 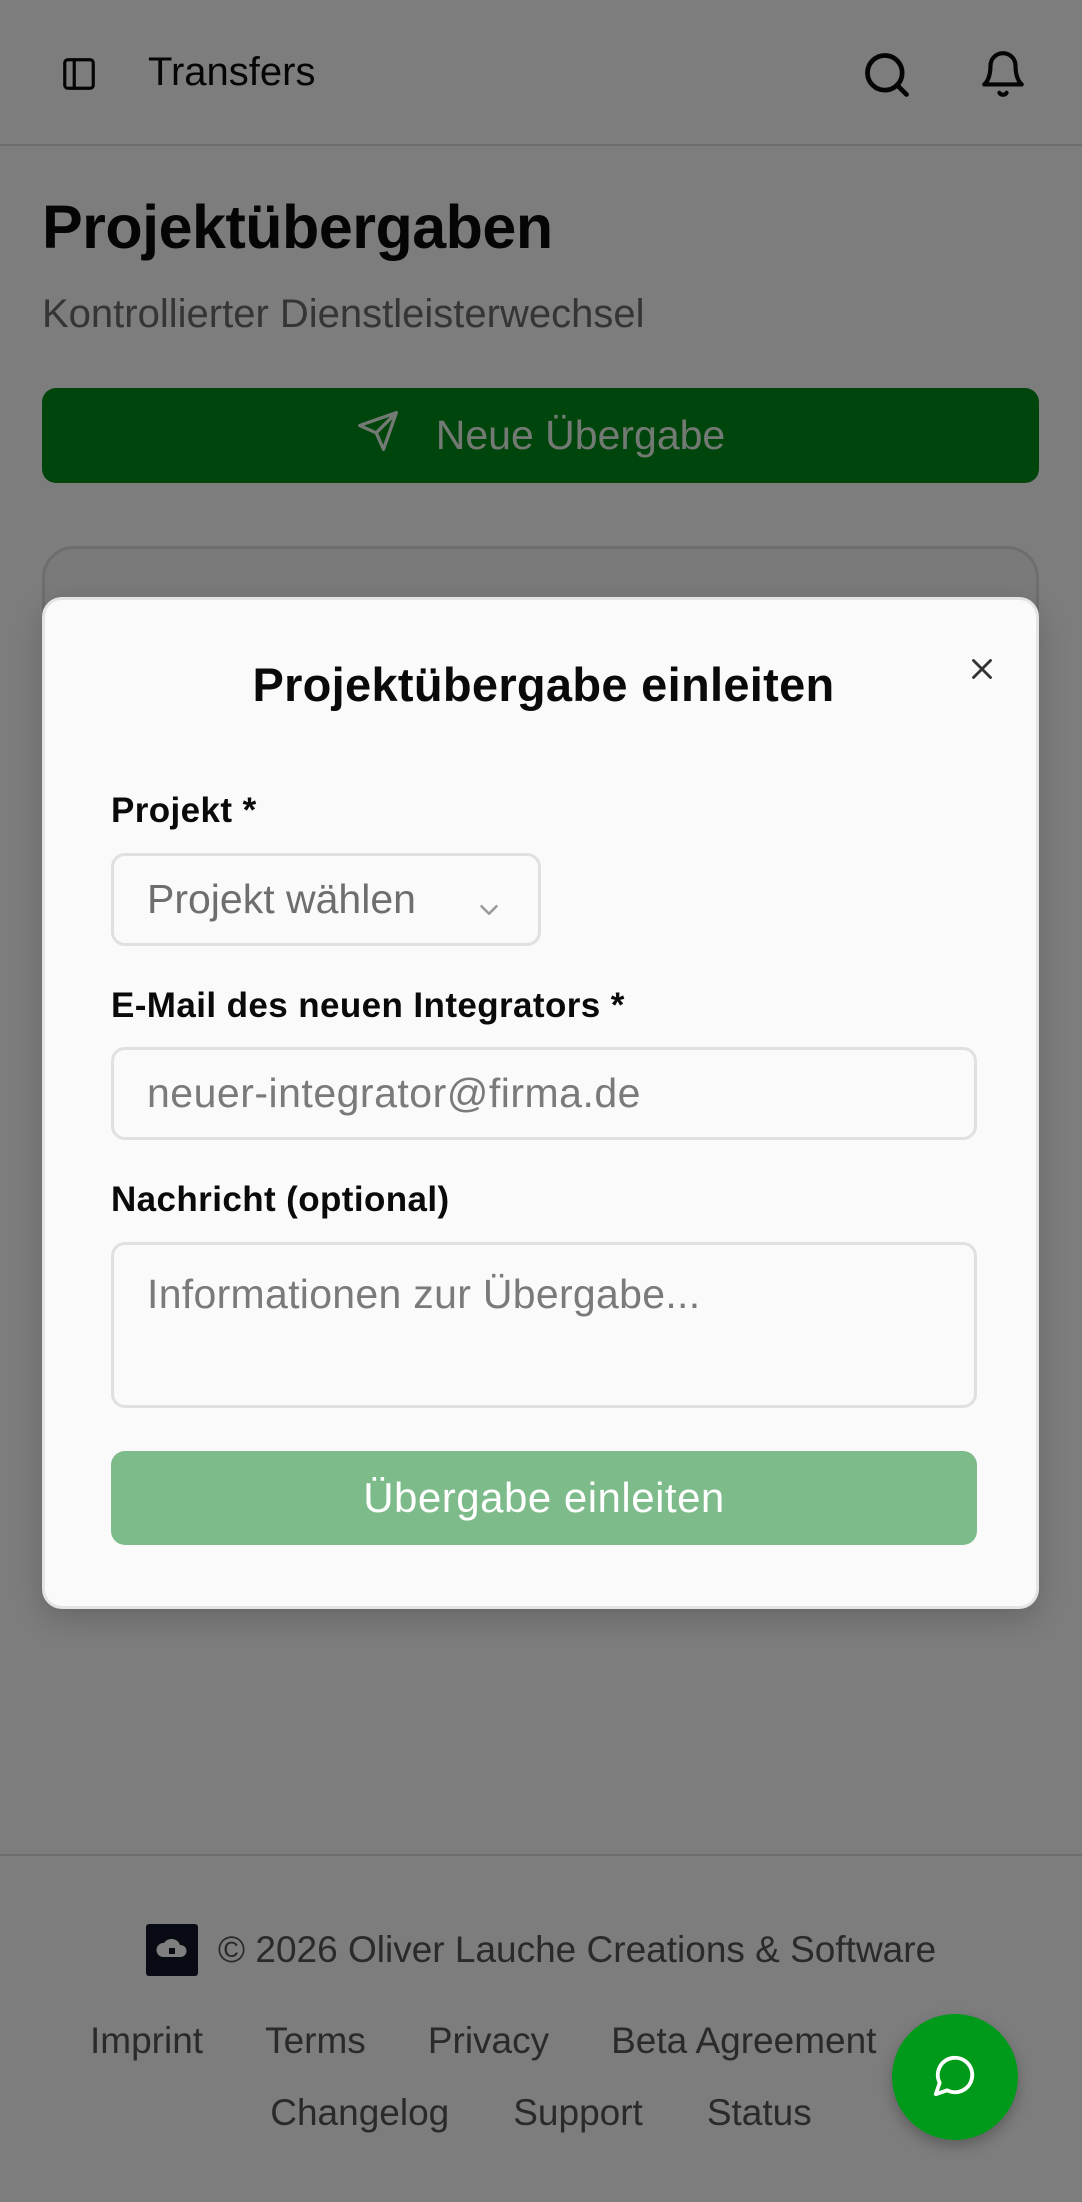 What do you see at coordinates (368, 1005) in the screenshot?
I see `email-label: E-Mail des neuen Integrators *` at bounding box center [368, 1005].